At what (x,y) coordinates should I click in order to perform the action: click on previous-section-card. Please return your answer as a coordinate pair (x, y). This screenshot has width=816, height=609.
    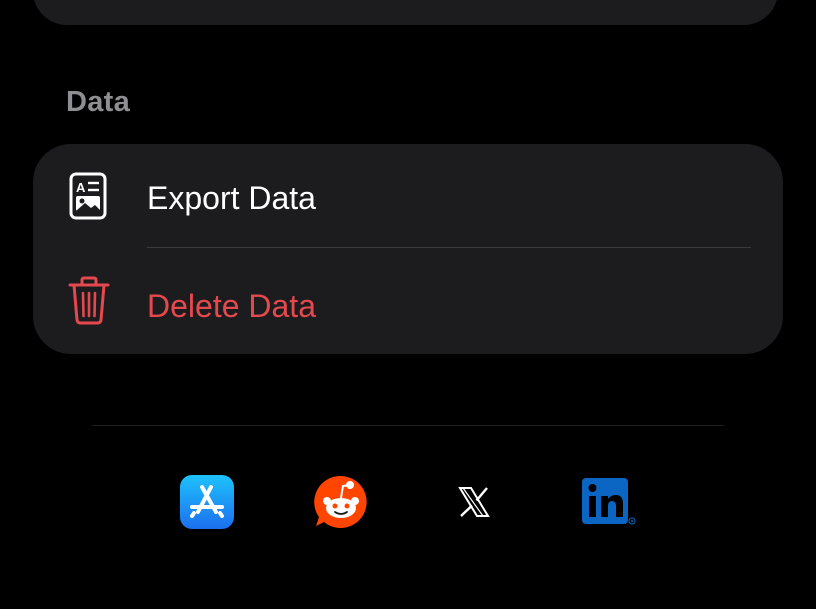
    Looking at the image, I should click on (405, 12).